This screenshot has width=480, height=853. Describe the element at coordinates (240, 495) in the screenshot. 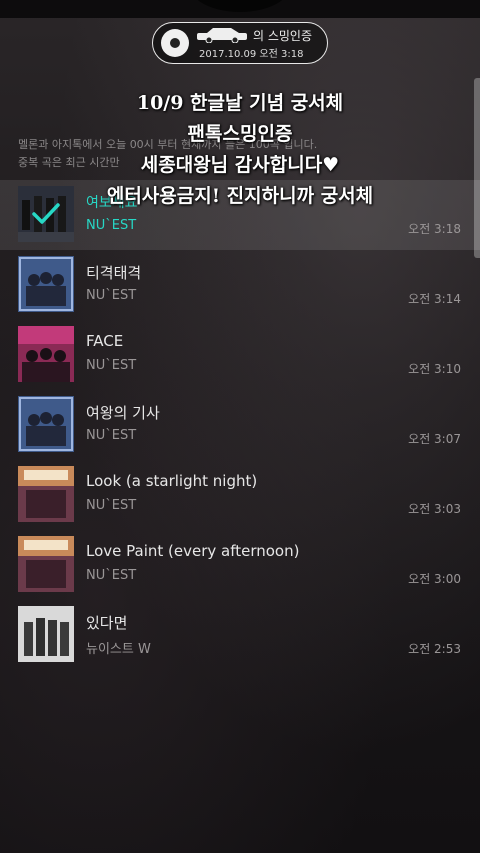

I see `song-row: Look (a starlight night) NU`EST 오전 3:03` at that location.